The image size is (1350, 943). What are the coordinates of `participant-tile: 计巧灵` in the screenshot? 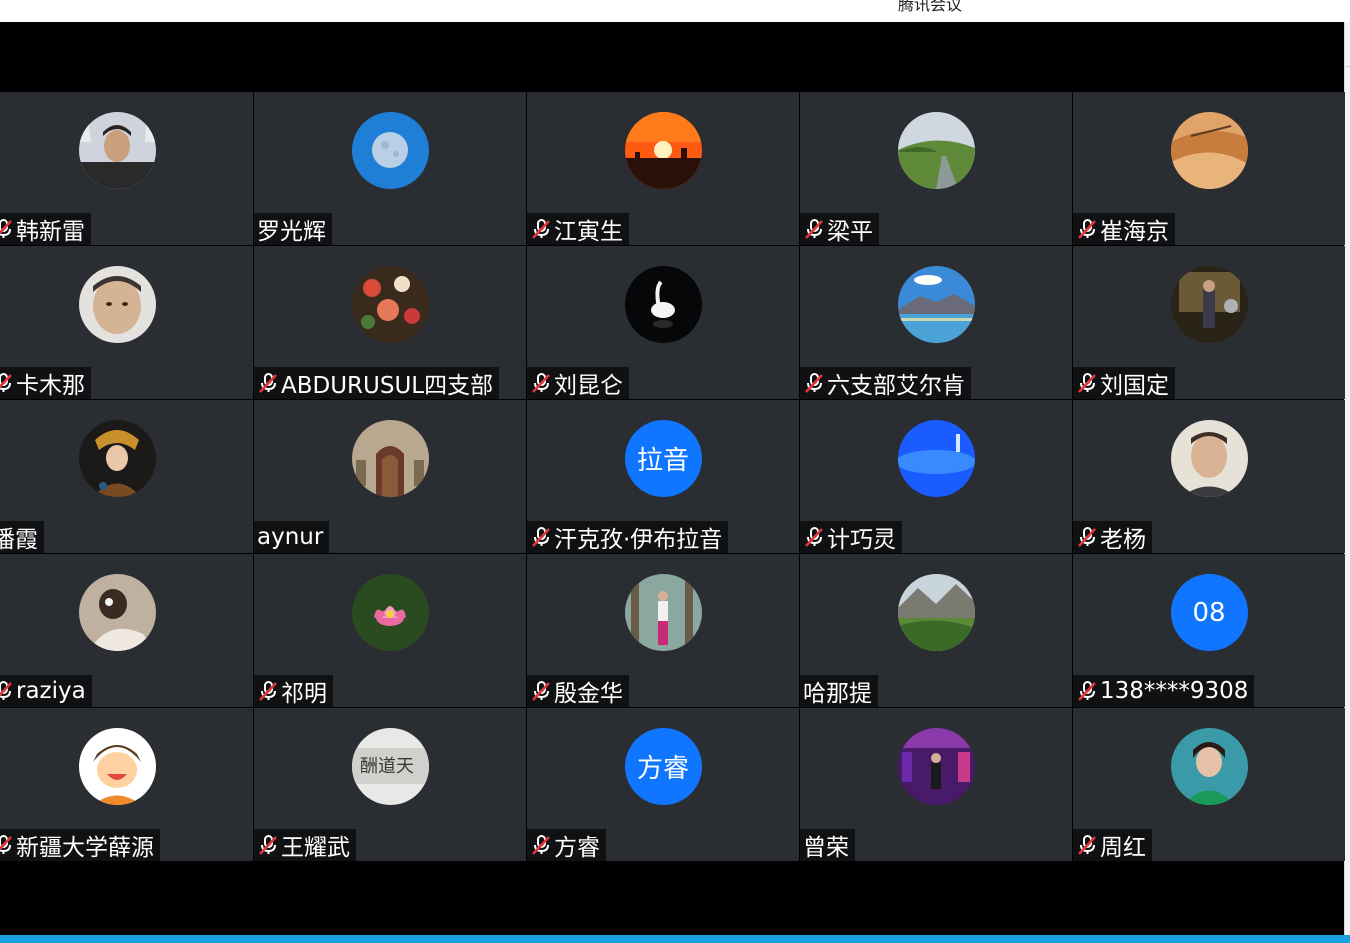 It's located at (936, 476).